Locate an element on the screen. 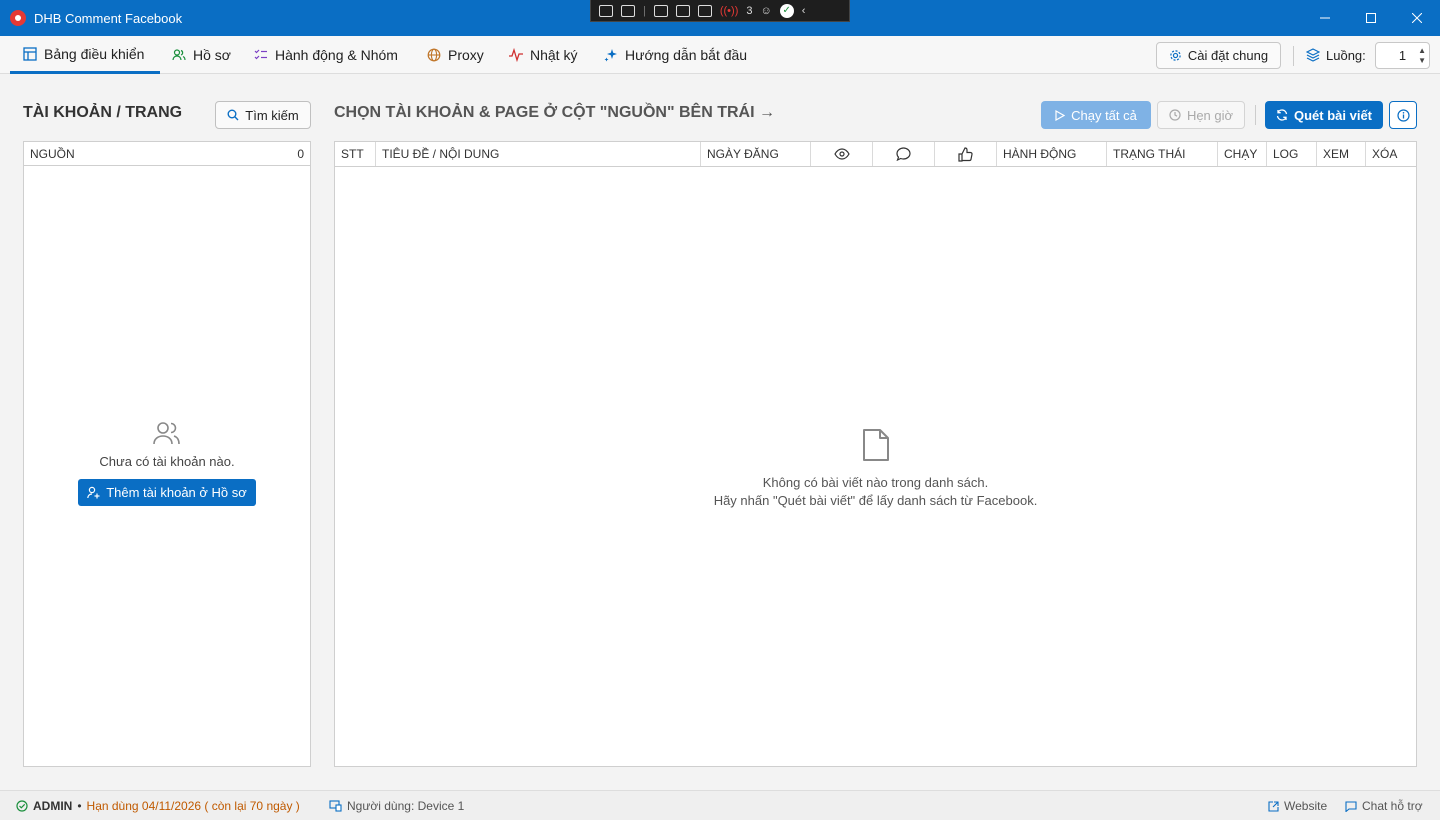 Image resolution: width=1440 pixels, height=820 pixels. eye-icon is located at coordinates (841, 154).